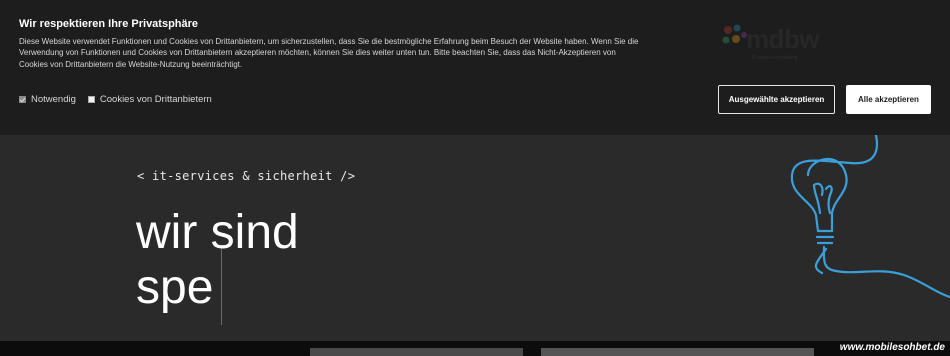 Image resolution: width=950 pixels, height=356 pixels. Describe the element at coordinates (783, 39) in the screenshot. I see `logo-word: mdbw` at that location.